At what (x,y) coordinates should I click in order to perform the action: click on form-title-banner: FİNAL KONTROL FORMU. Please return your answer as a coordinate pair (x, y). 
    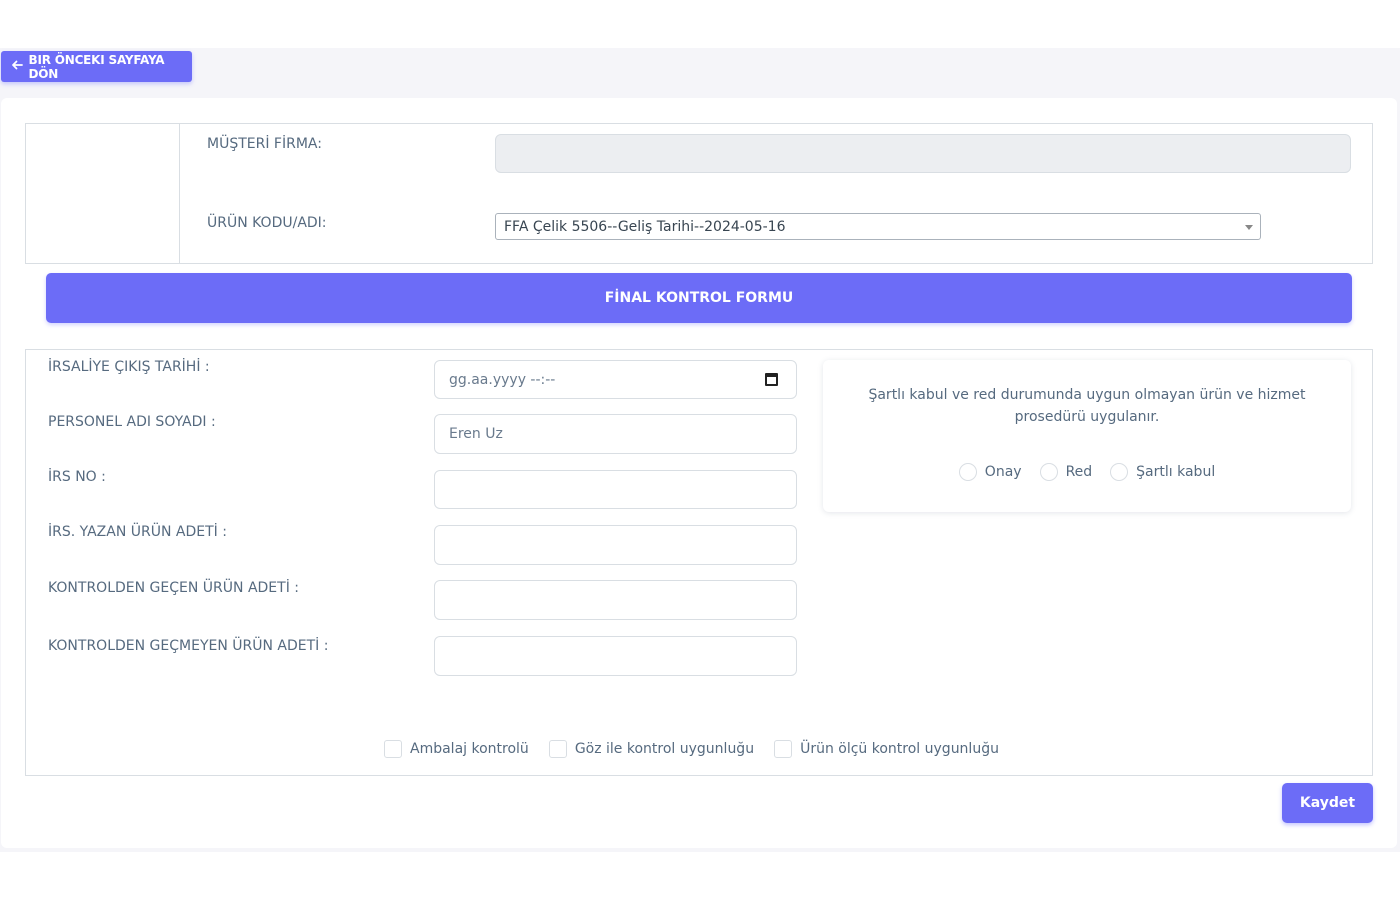
    Looking at the image, I should click on (699, 298).